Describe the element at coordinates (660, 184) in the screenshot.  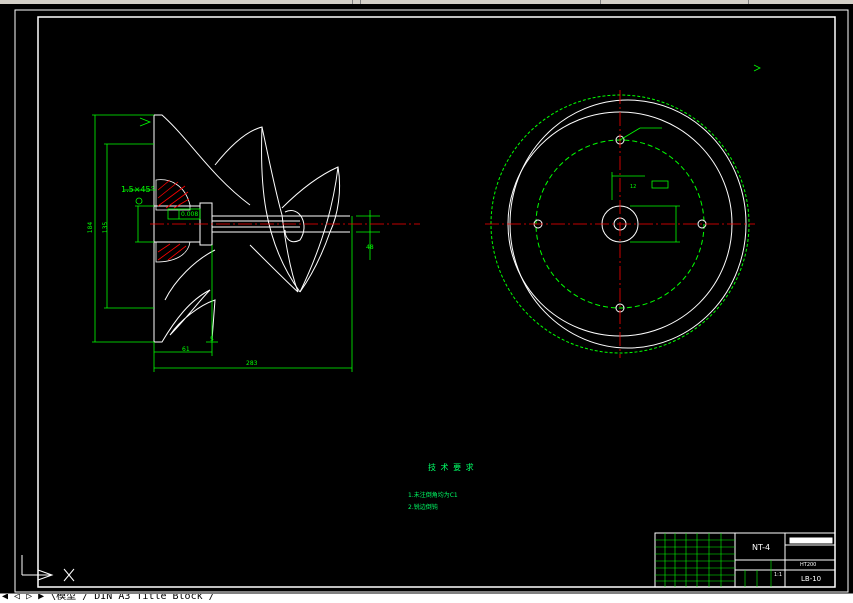
I see `hub-tolerance-frame` at that location.